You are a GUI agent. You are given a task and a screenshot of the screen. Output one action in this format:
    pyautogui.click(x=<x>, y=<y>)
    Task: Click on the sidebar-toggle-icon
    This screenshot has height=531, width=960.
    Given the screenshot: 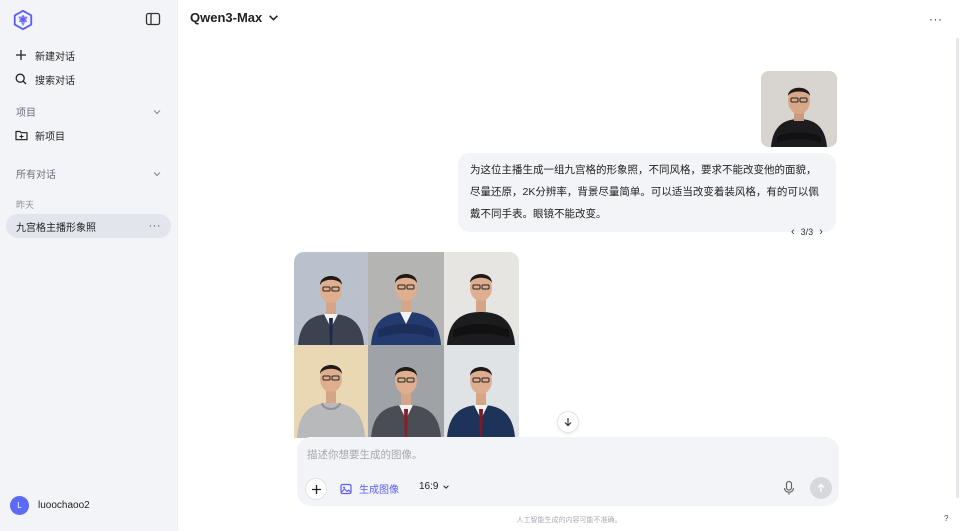 What is the action you would take?
    pyautogui.click(x=153, y=19)
    